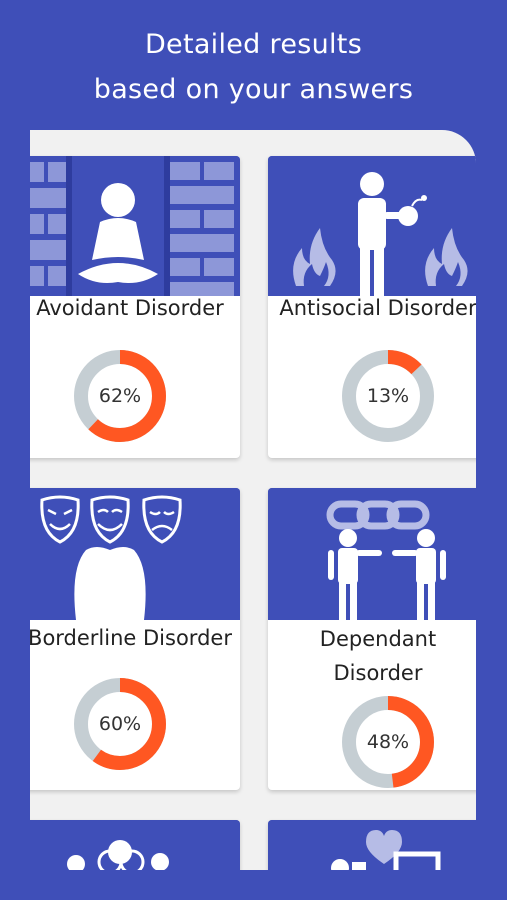 The width and height of the screenshot is (507, 900). I want to click on header-subtitle: based on your answers, so click(253, 89).